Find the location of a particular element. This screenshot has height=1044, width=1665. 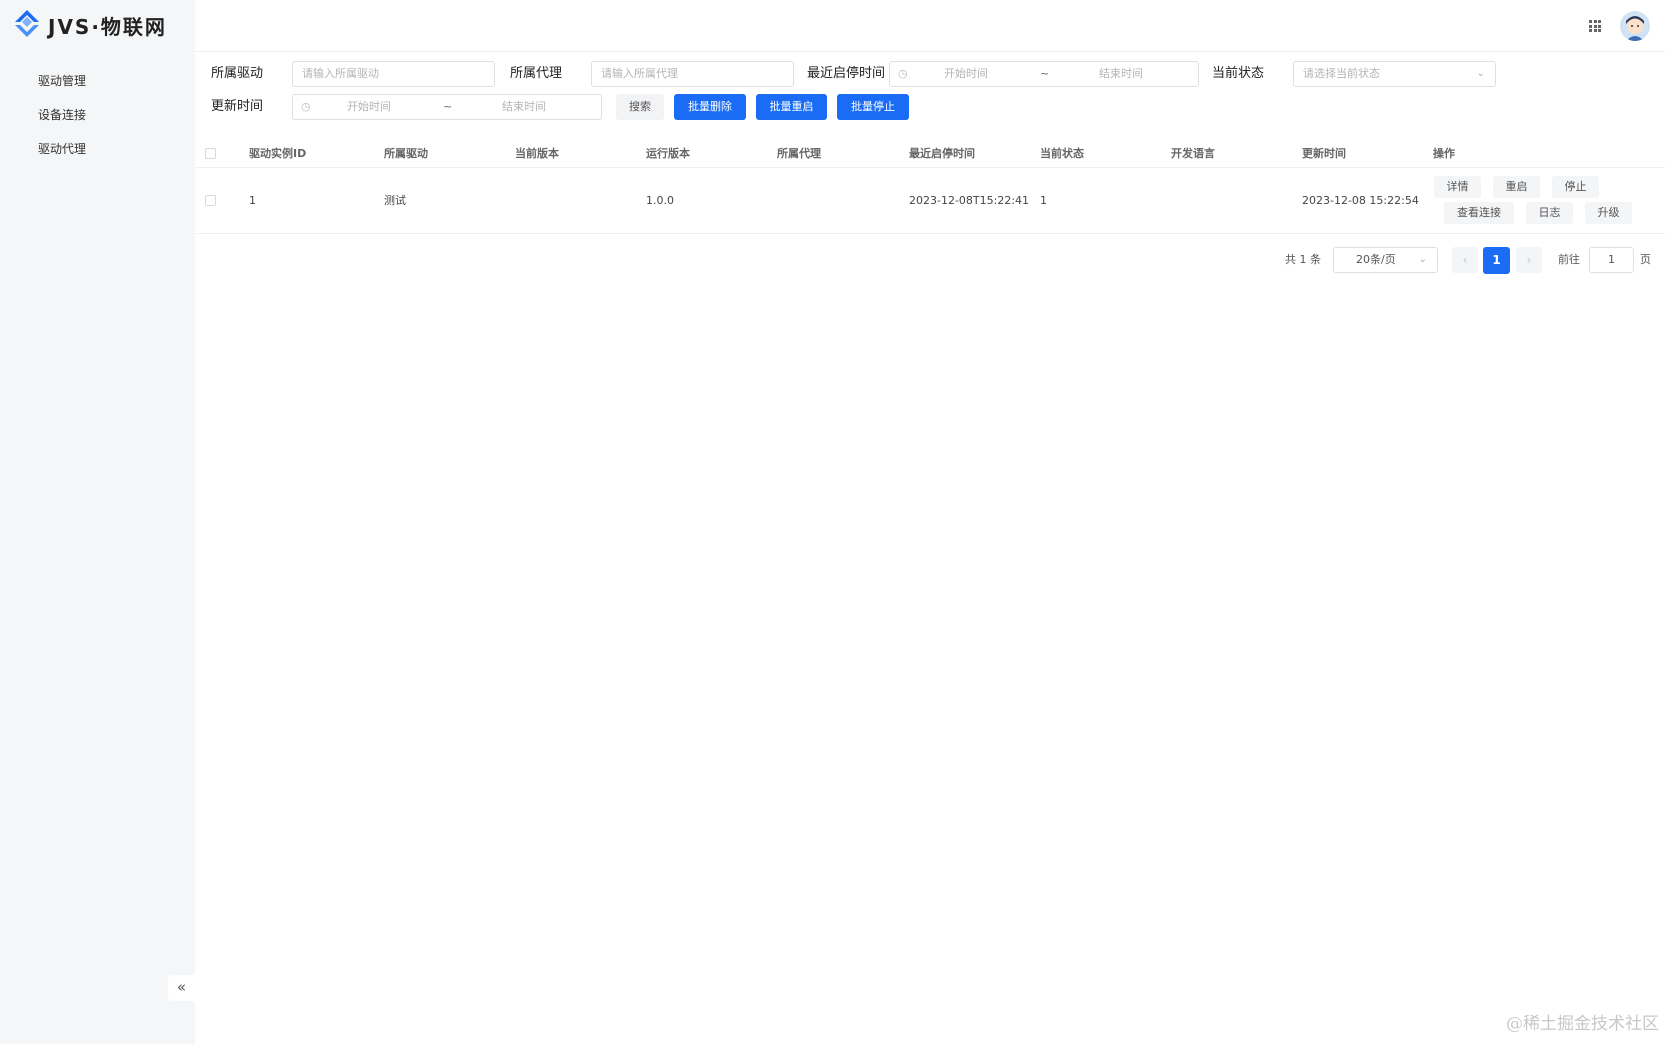

status-label: 当前状态 is located at coordinates (1238, 73).